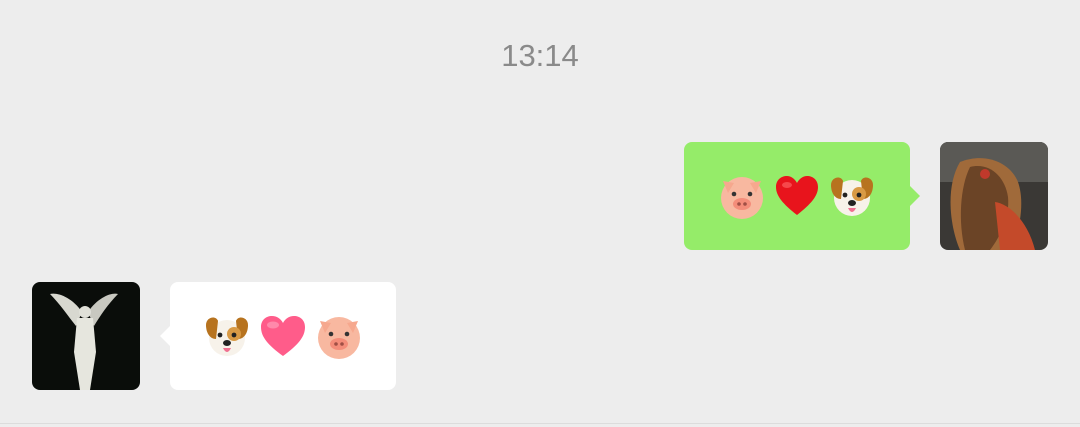 This screenshot has height=427, width=1080. I want to click on pink-heart-icon, so click(283, 336).